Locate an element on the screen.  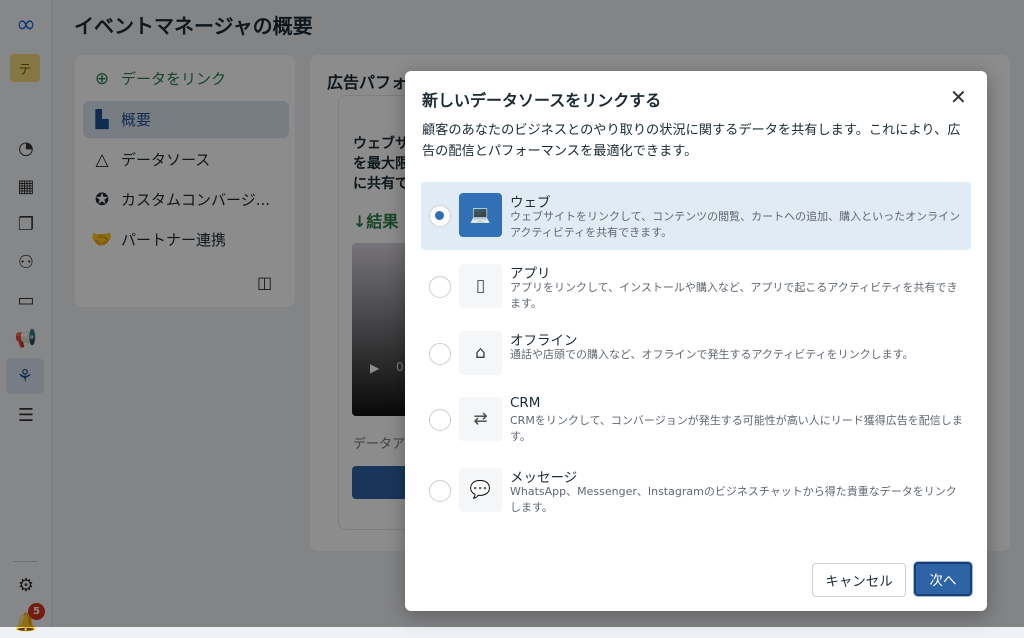
option-label: メッセージ is located at coordinates (544, 478).